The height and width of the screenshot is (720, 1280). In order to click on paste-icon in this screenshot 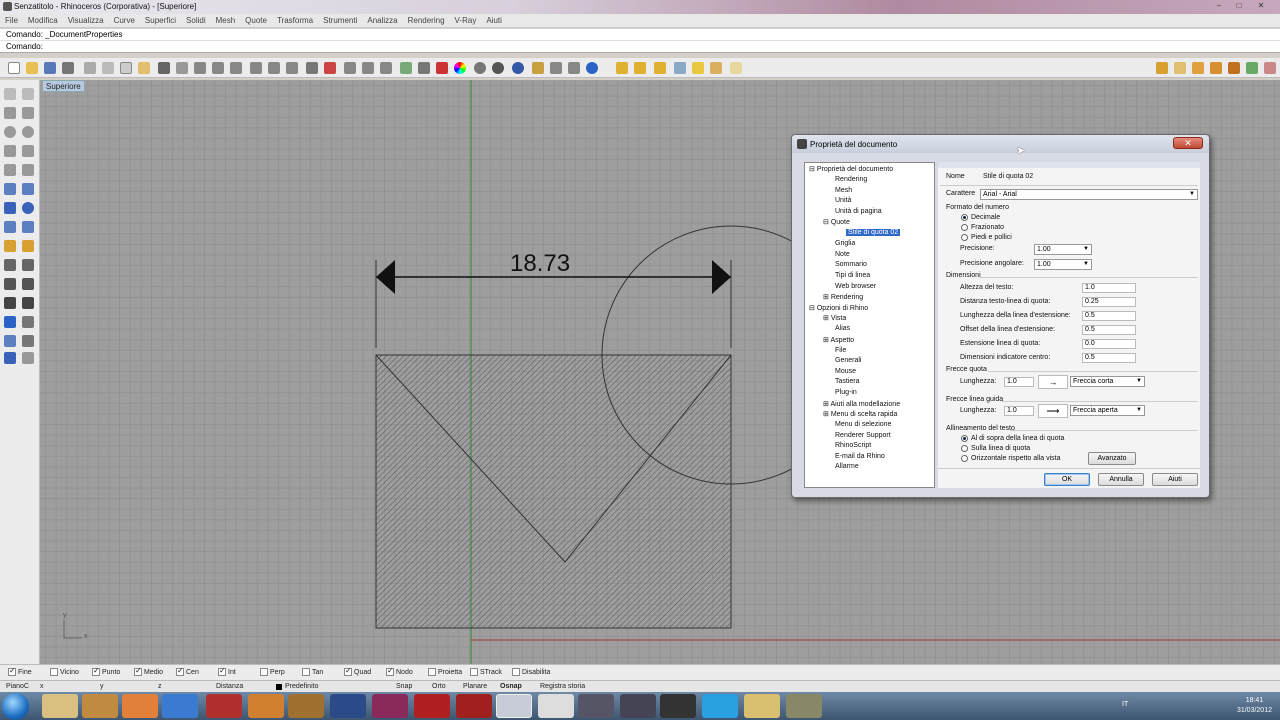, I will do `click(144, 68)`.